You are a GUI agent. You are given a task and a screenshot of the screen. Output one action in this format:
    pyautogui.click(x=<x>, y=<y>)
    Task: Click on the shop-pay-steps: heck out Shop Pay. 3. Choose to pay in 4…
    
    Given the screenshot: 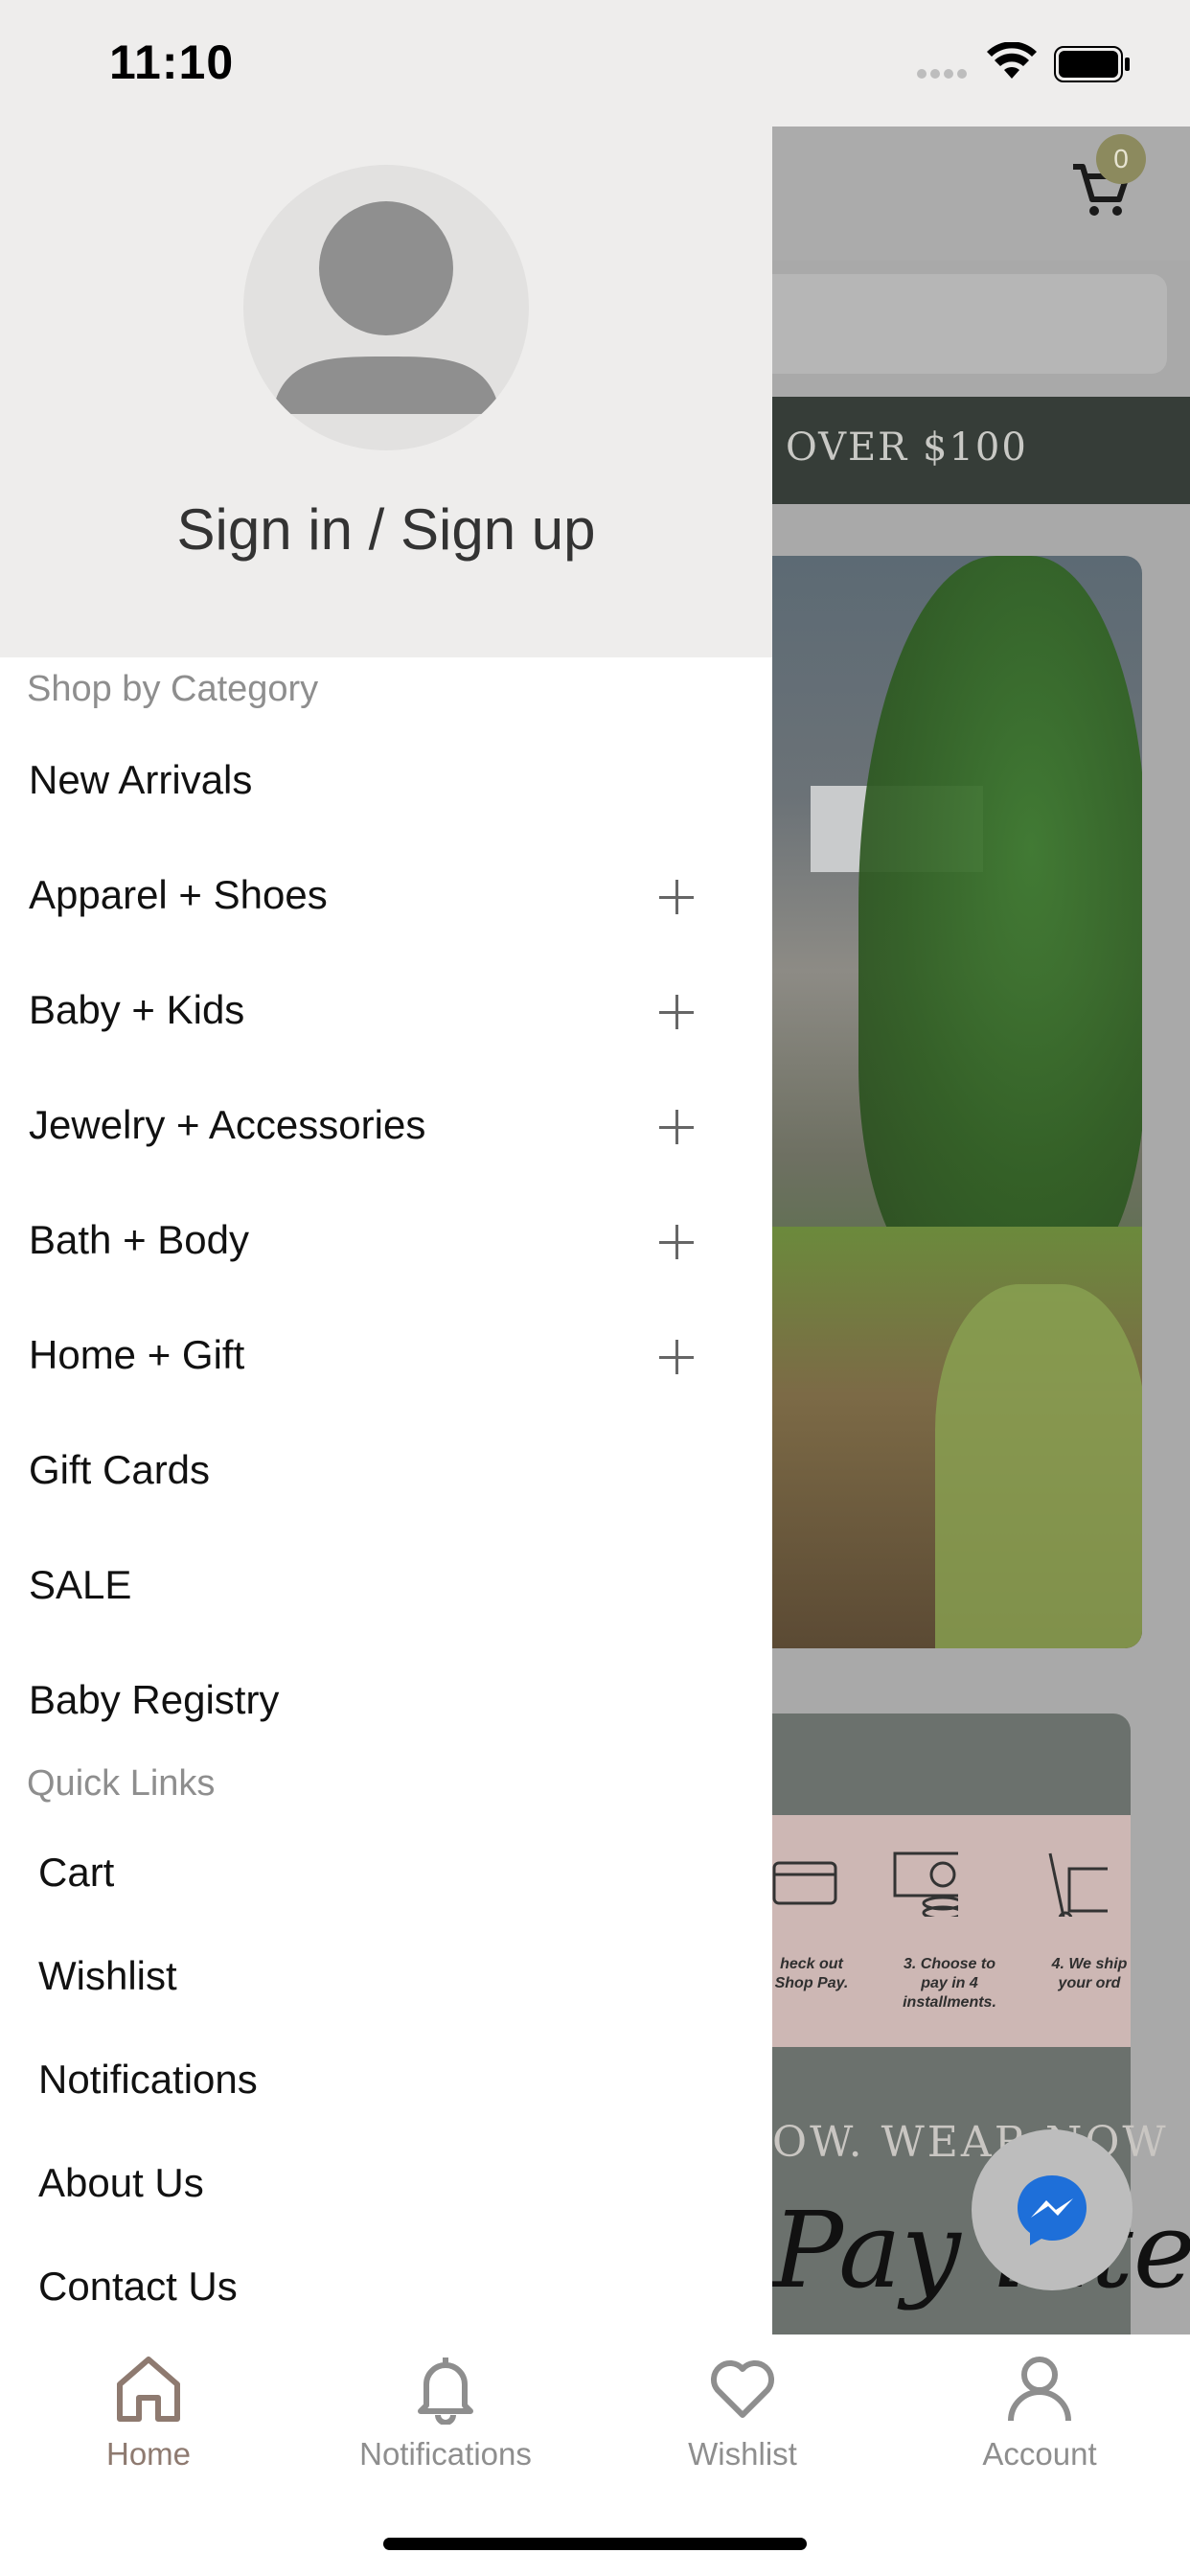 What is the action you would take?
    pyautogui.click(x=952, y=1931)
    